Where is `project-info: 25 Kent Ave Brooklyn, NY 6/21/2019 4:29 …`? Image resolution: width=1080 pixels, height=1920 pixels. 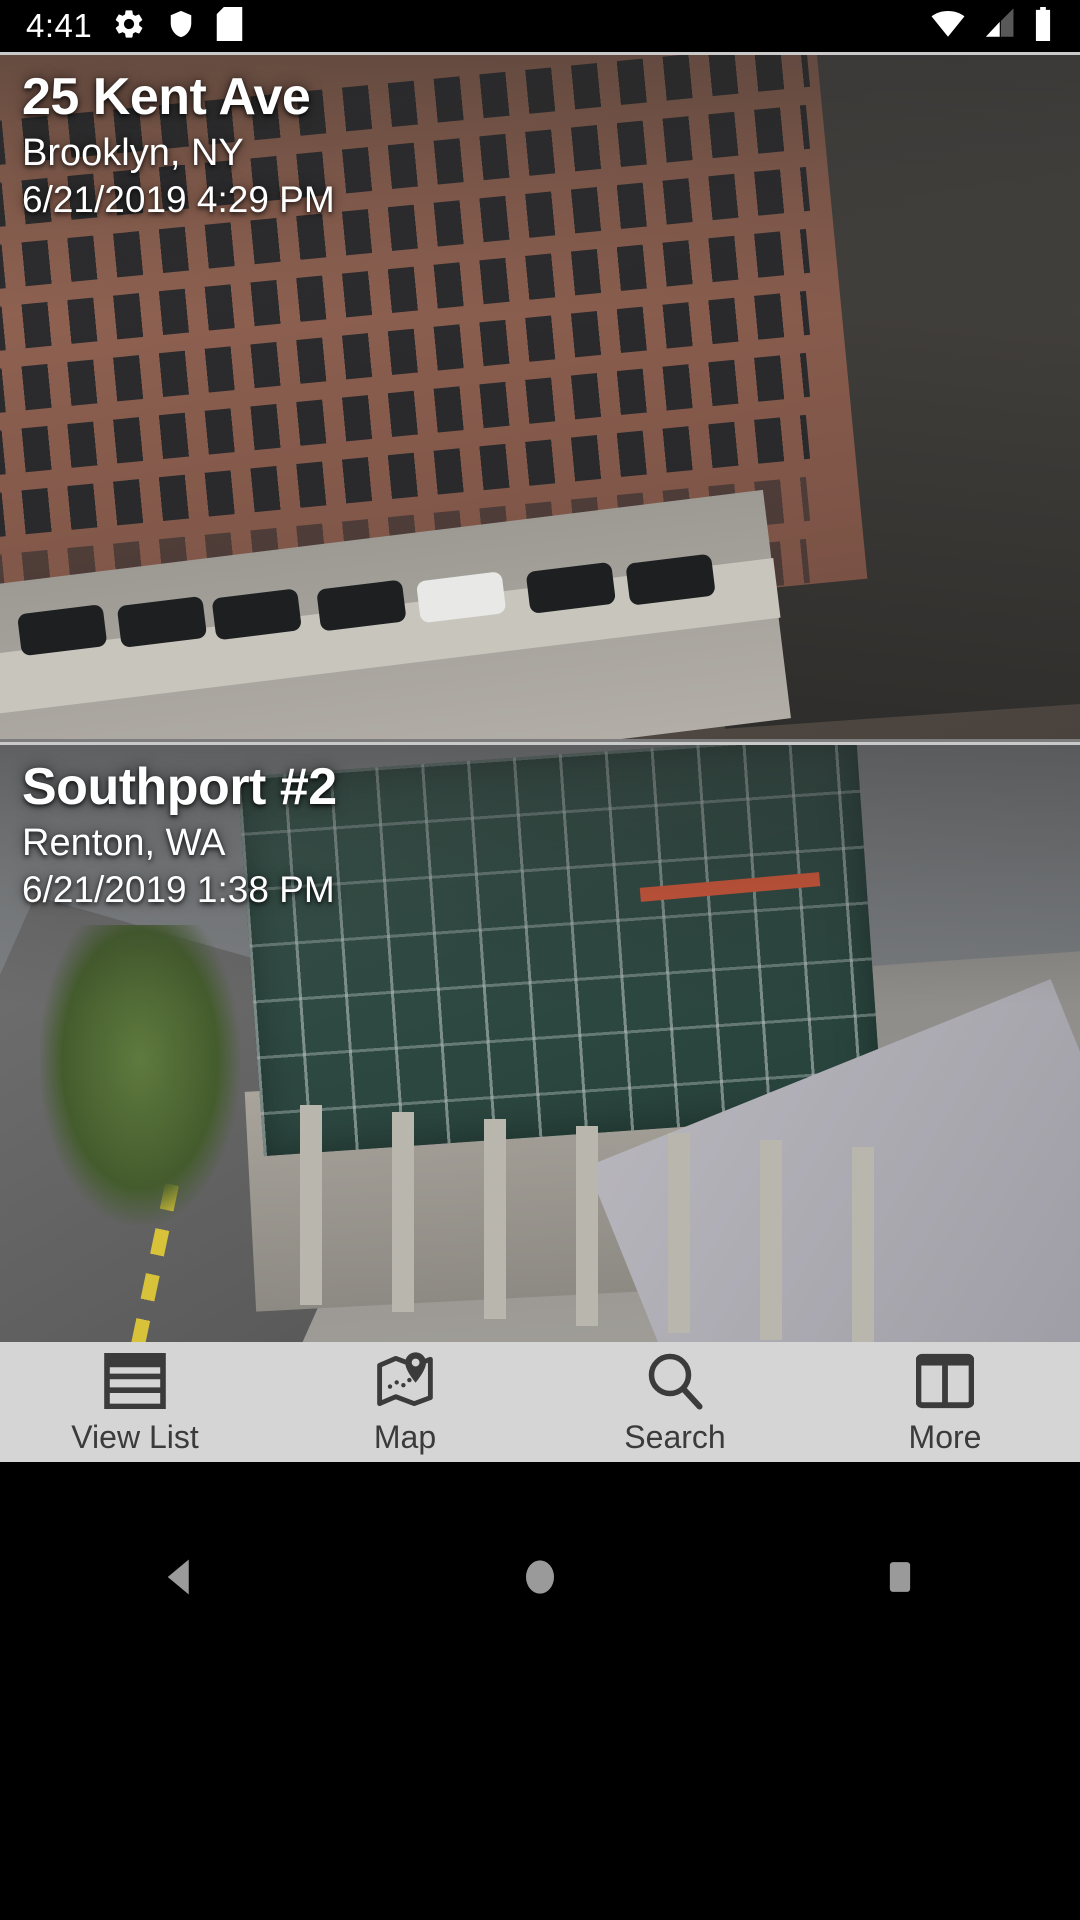 project-info: 25 Kent Ave Brooklyn, NY 6/21/2019 4:29 … is located at coordinates (541, 145).